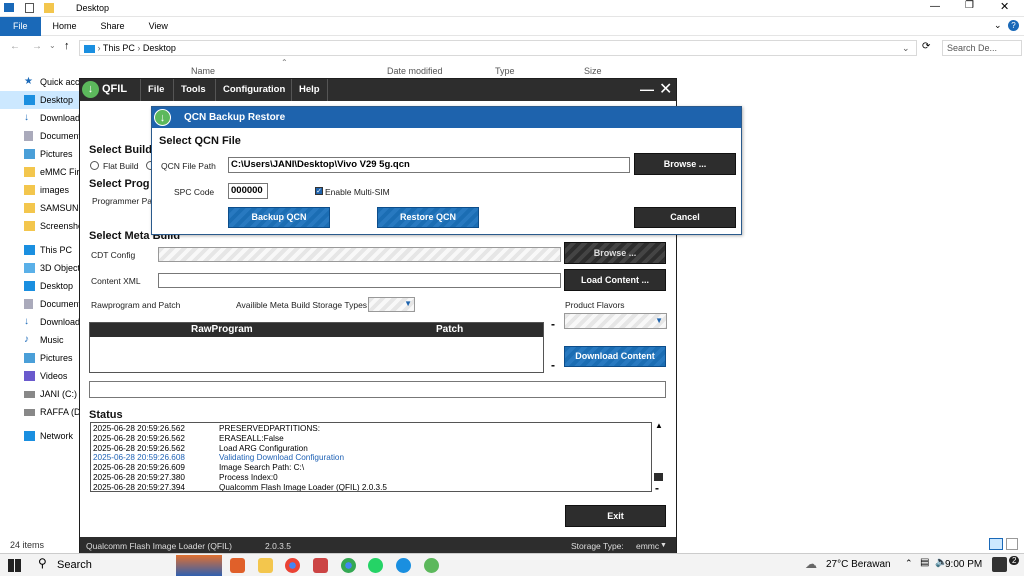  I want to click on qcn-path-input: C:\Users\JANI\Desktop\Vivo V29 5g.qcn, so click(429, 165).